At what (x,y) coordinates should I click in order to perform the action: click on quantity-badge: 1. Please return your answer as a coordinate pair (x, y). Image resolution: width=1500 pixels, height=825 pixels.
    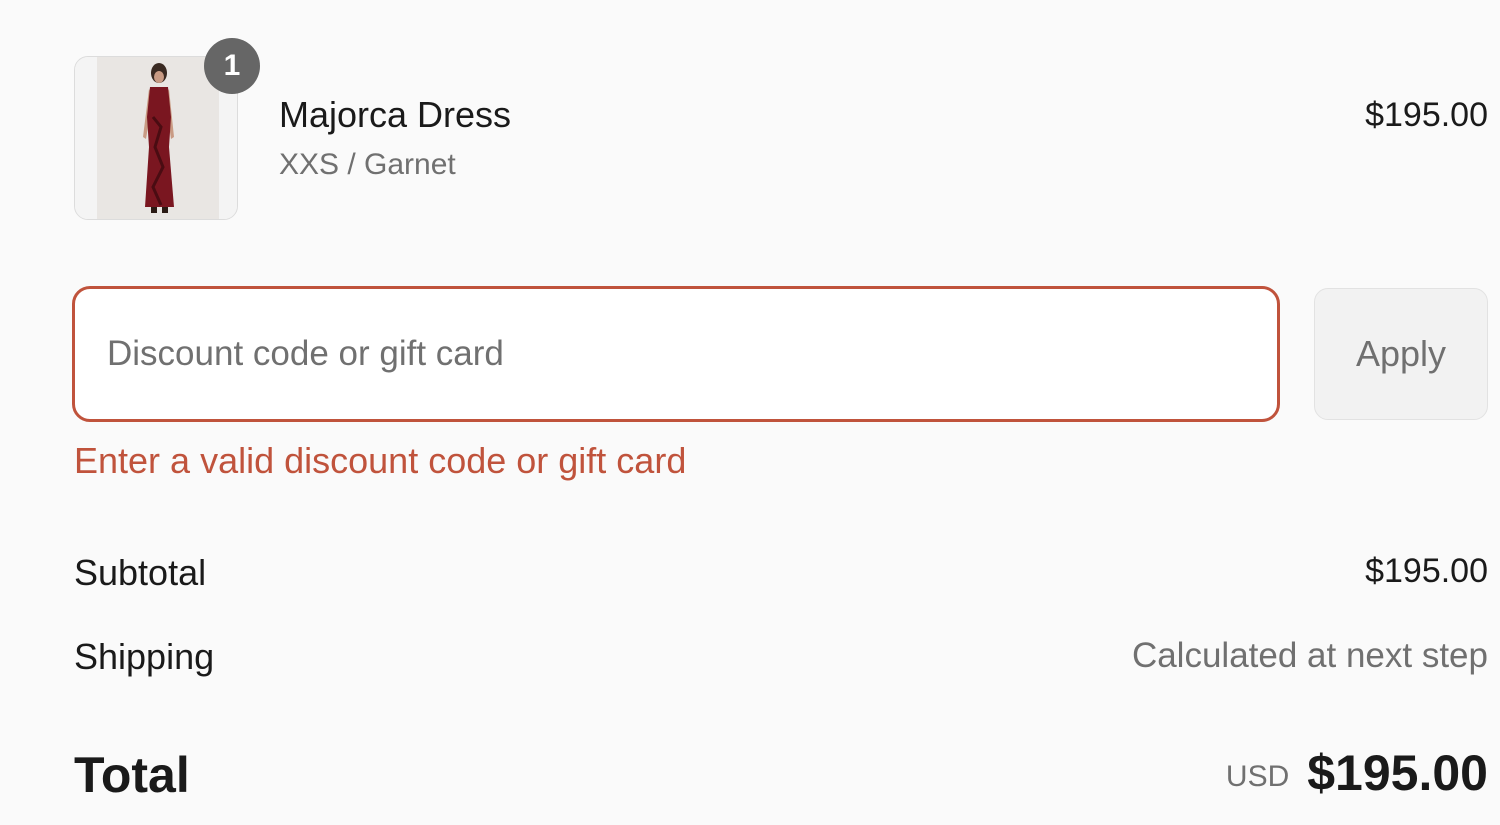
    Looking at the image, I should click on (232, 66).